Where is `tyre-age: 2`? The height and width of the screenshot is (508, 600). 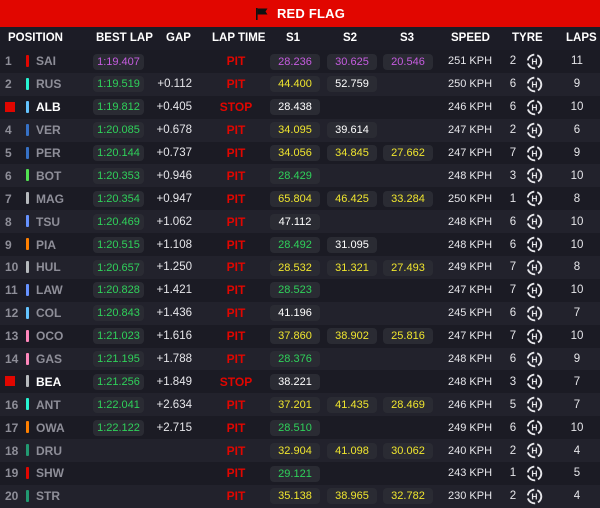 tyre-age: 2 is located at coordinates (513, 61).